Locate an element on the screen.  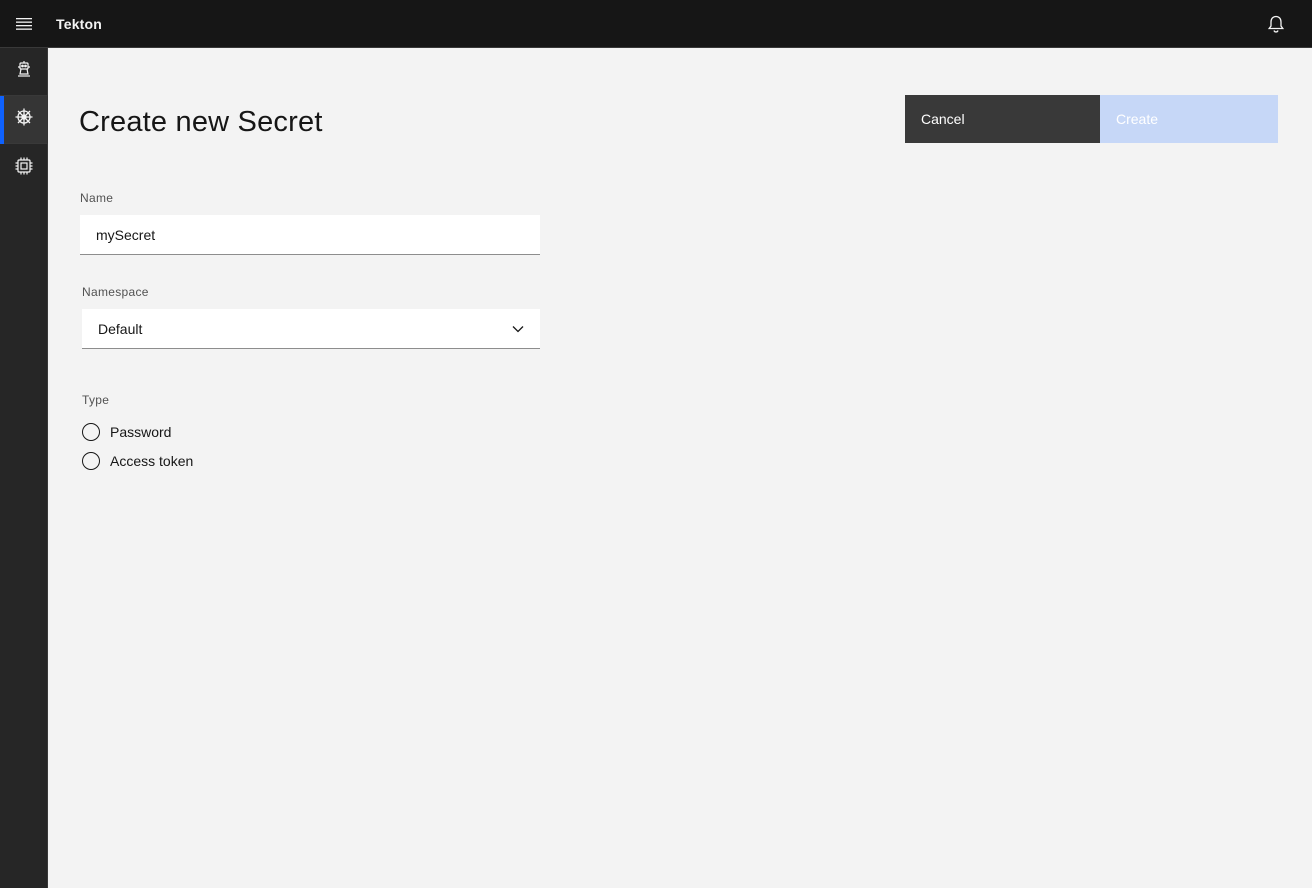
bell-icon is located at coordinates (1276, 24).